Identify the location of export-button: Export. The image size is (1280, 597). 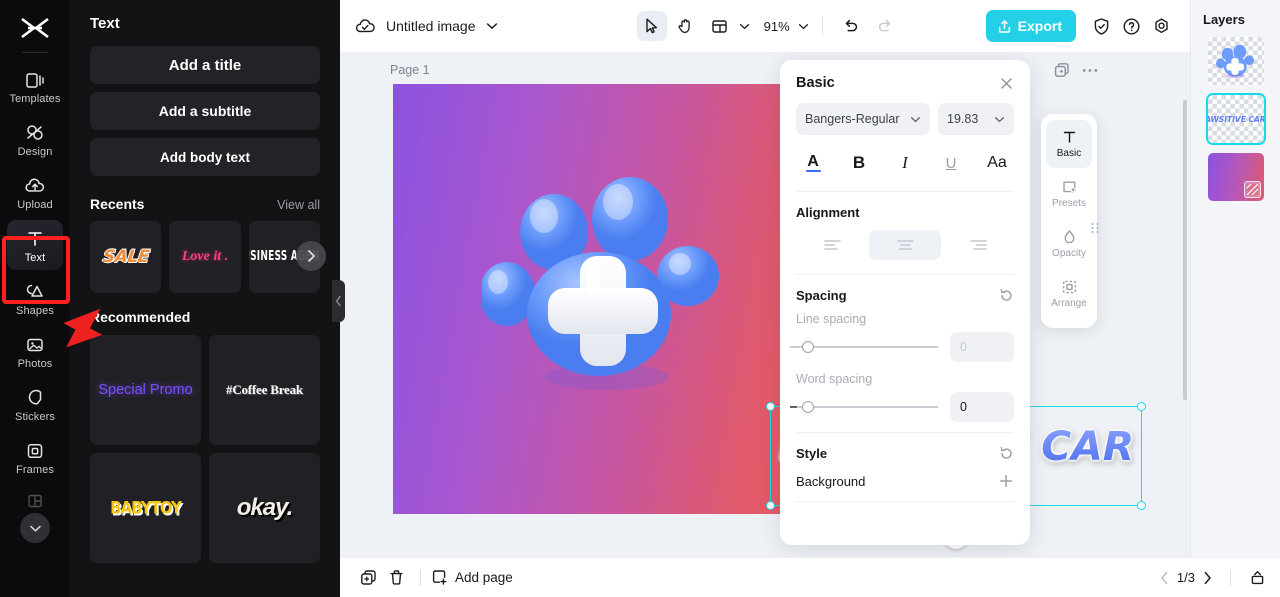
(1030, 26).